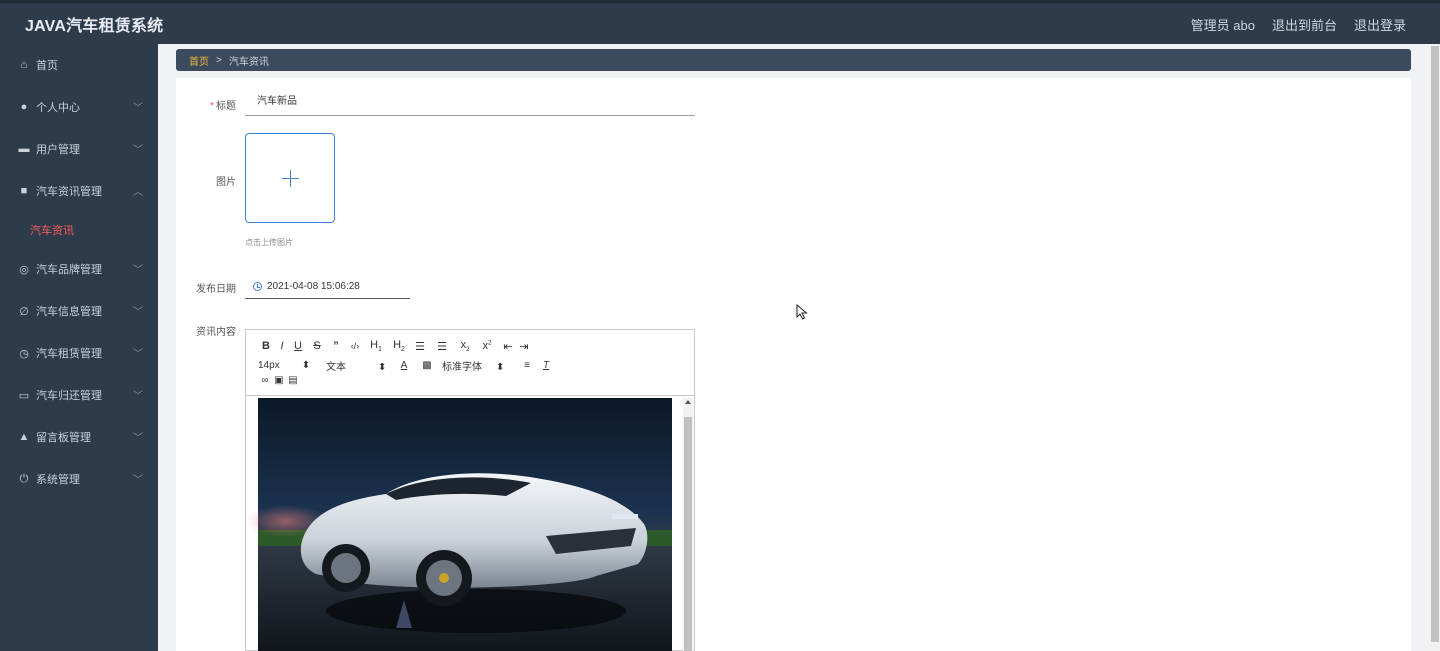  Describe the element at coordinates (802, 312) in the screenshot. I see `mouse-cursor-icon` at that location.